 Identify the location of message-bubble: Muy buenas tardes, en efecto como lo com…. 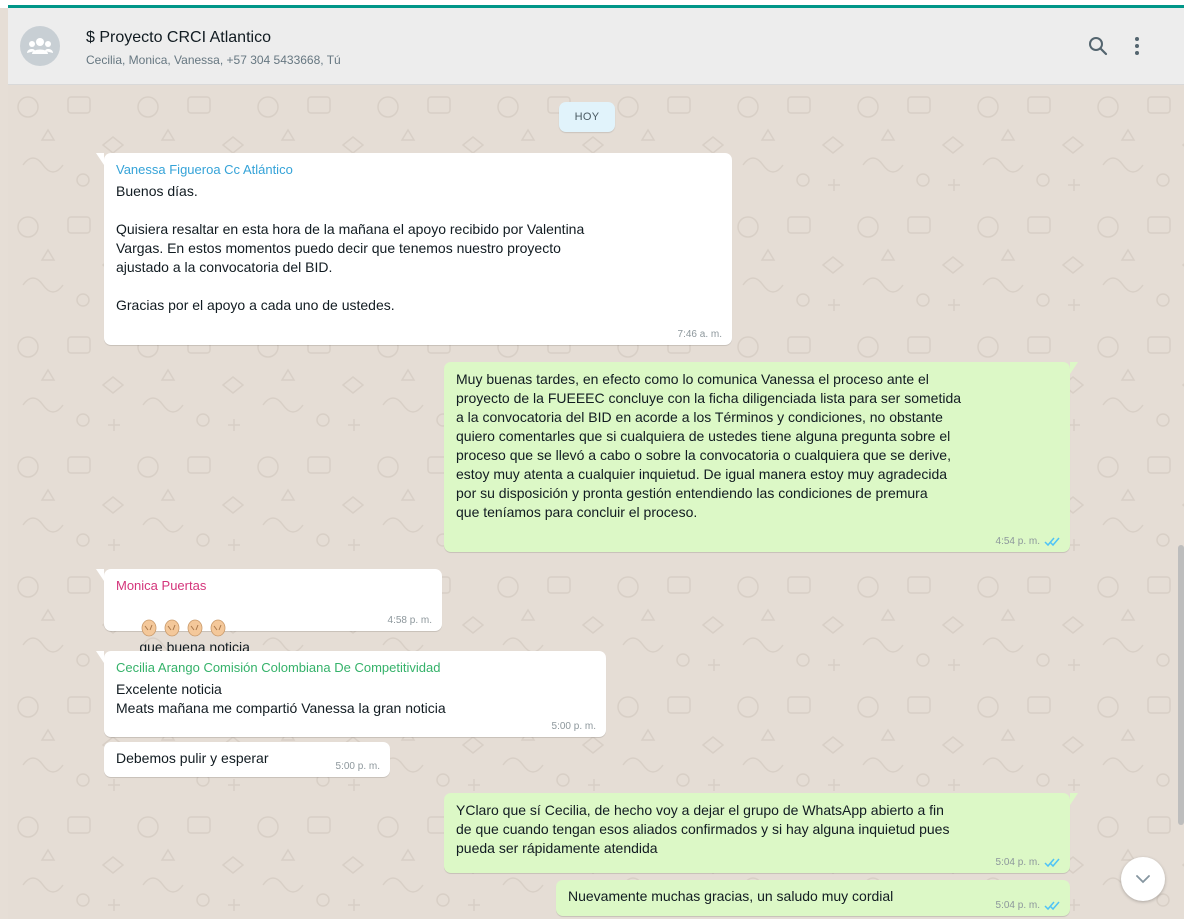
(761, 457).